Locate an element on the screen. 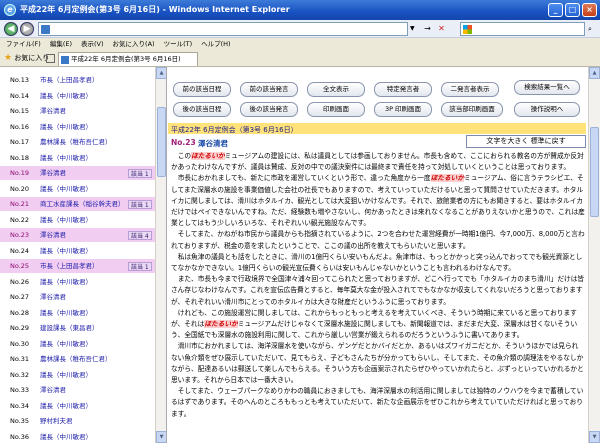 Image resolution: width=600 pixels, height=443 pixels. speaker-list-item: No.33 澤谷清君 is located at coordinates (77, 390).